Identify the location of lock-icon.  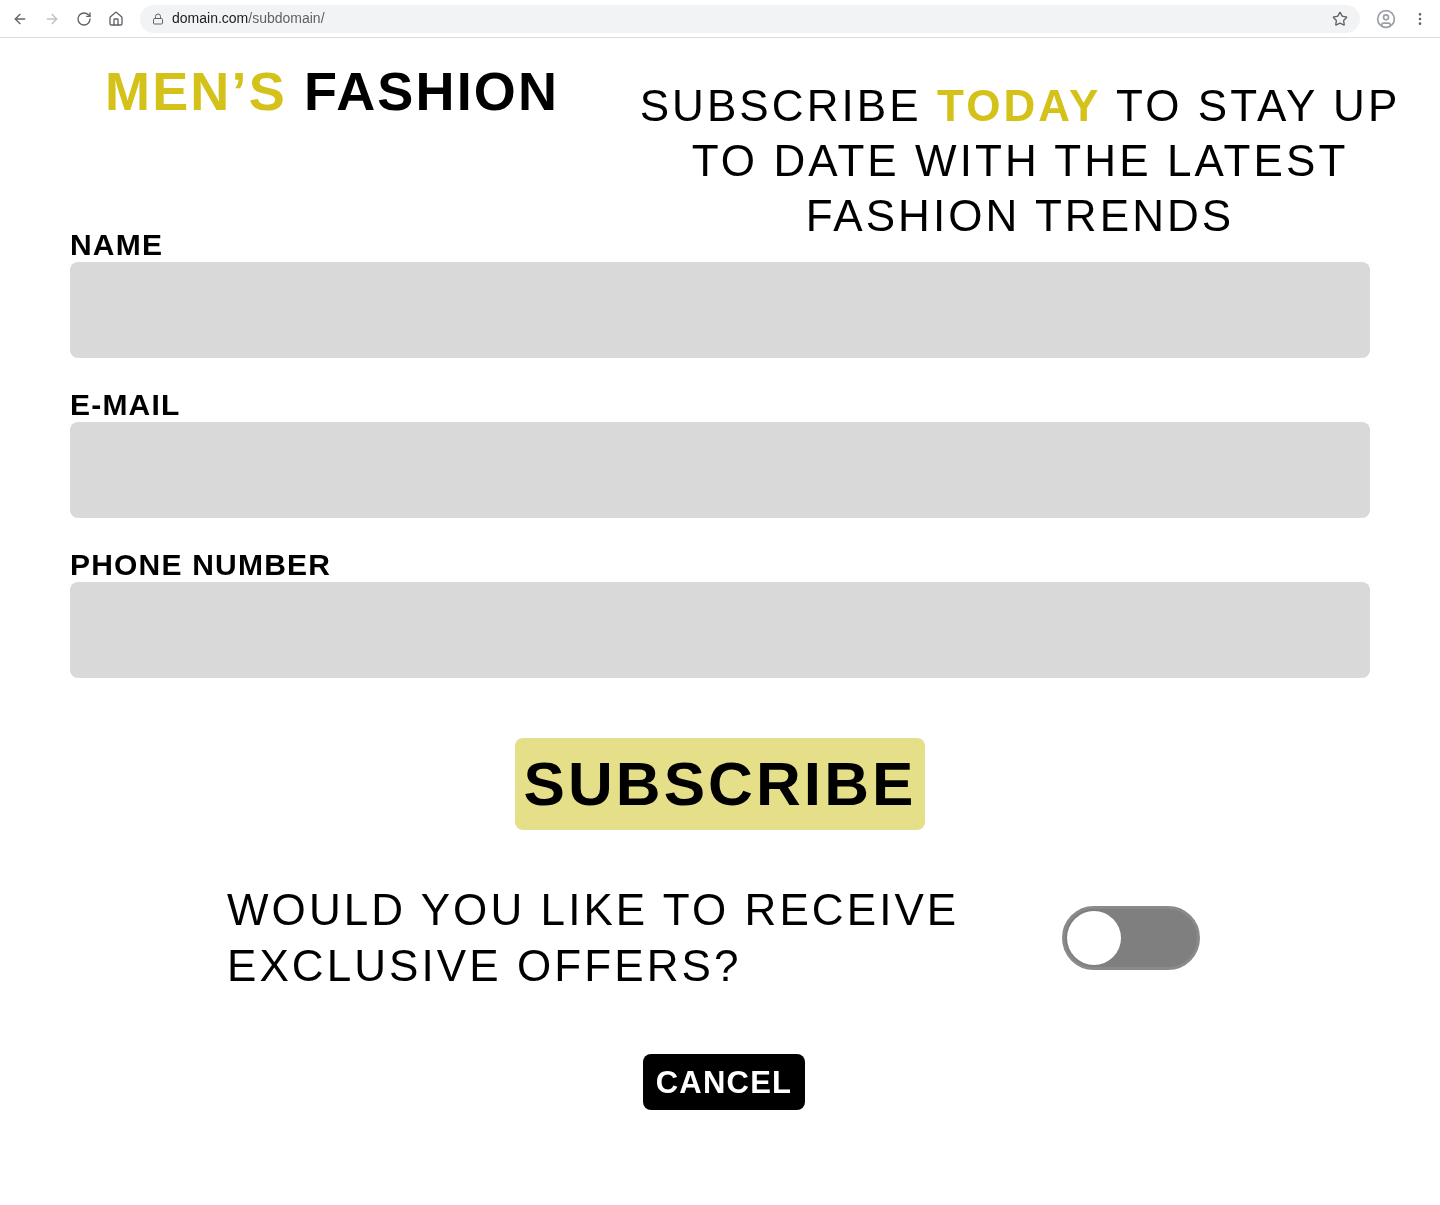
(158, 18).